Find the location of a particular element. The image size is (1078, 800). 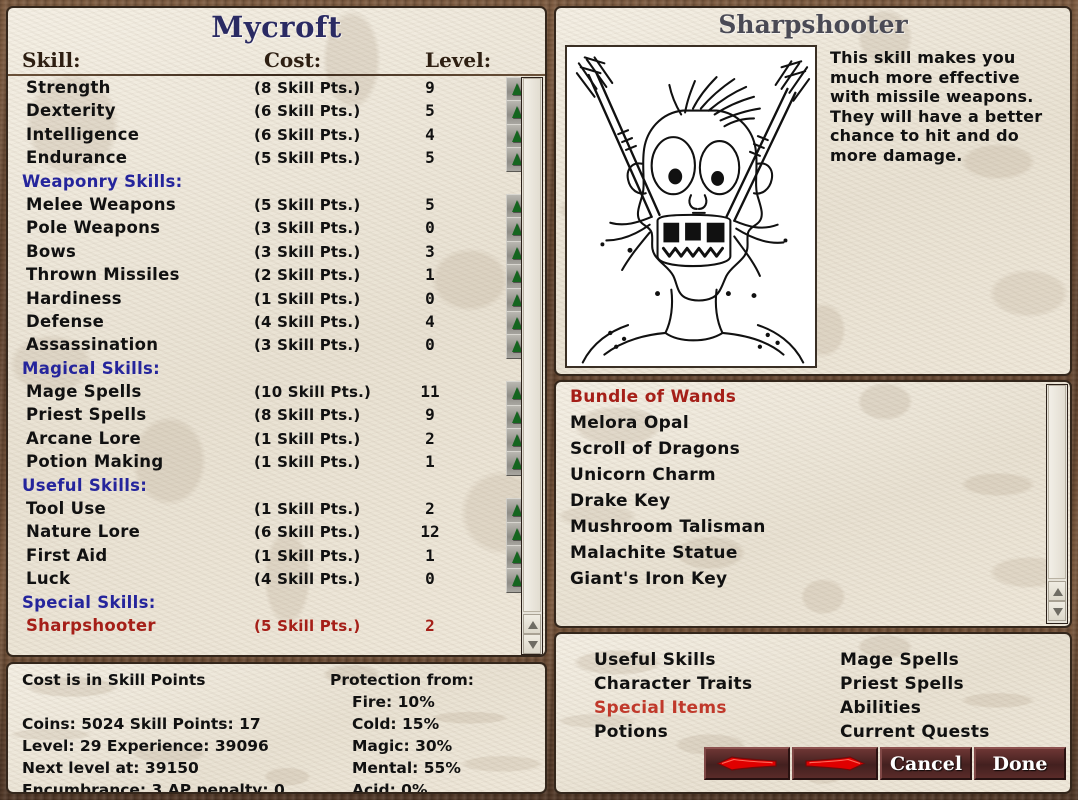

skill-row: Arcane Lore (1 Skill Pts.) 2 is located at coordinates (256, 439).